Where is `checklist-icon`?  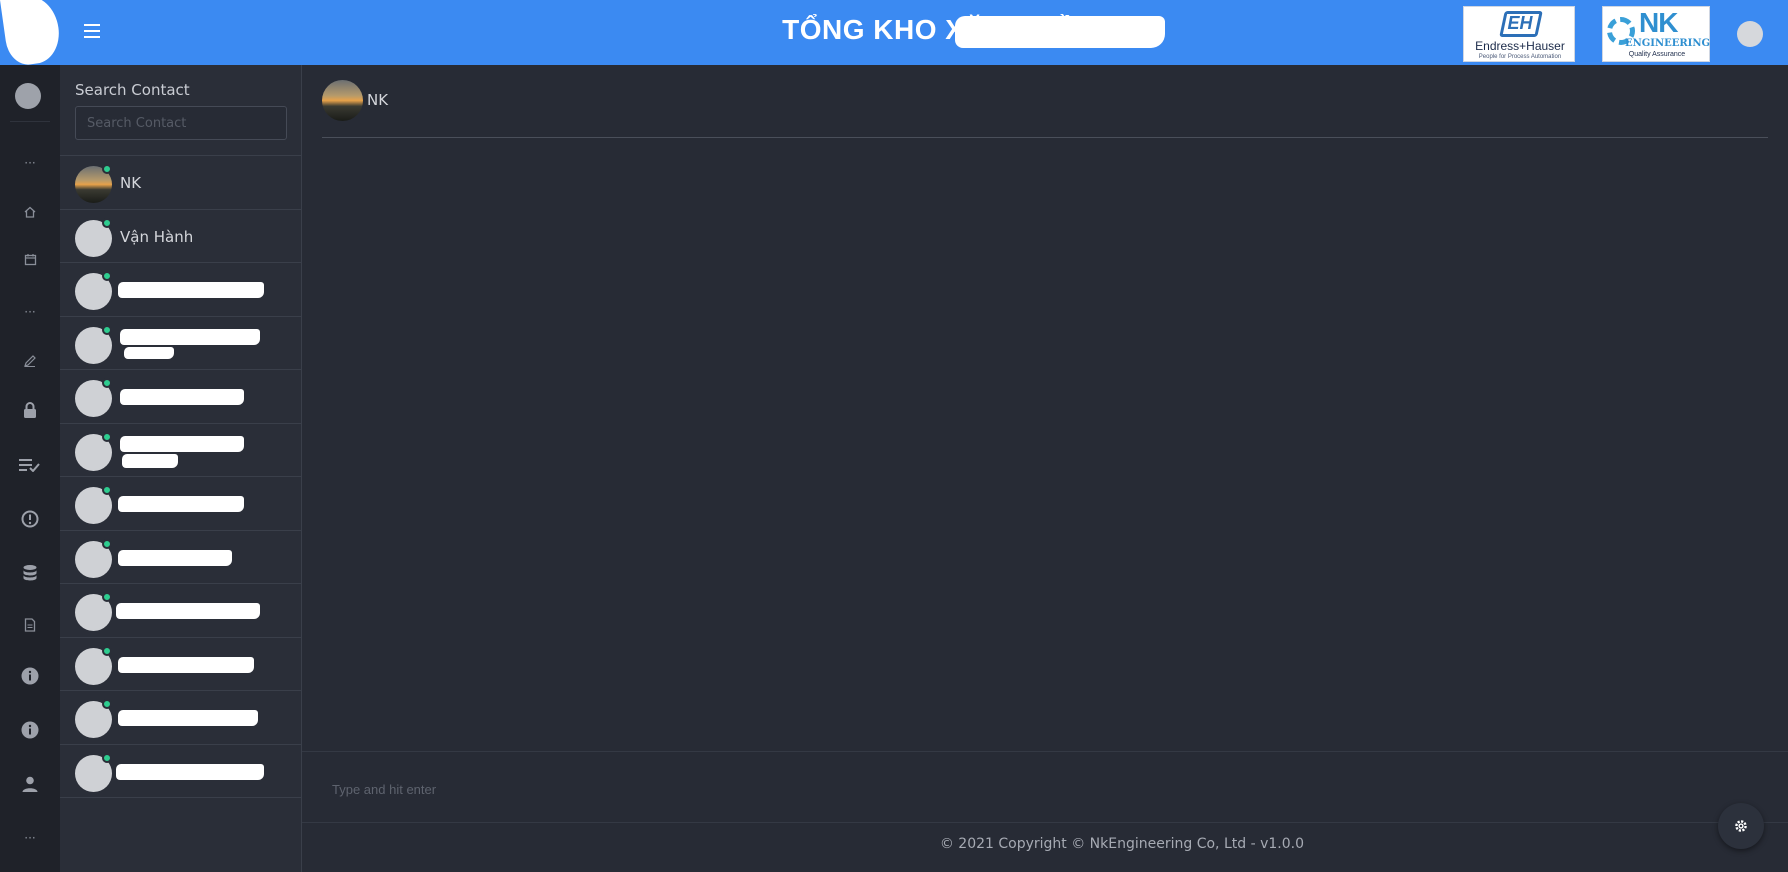
checklist-icon is located at coordinates (30, 465).